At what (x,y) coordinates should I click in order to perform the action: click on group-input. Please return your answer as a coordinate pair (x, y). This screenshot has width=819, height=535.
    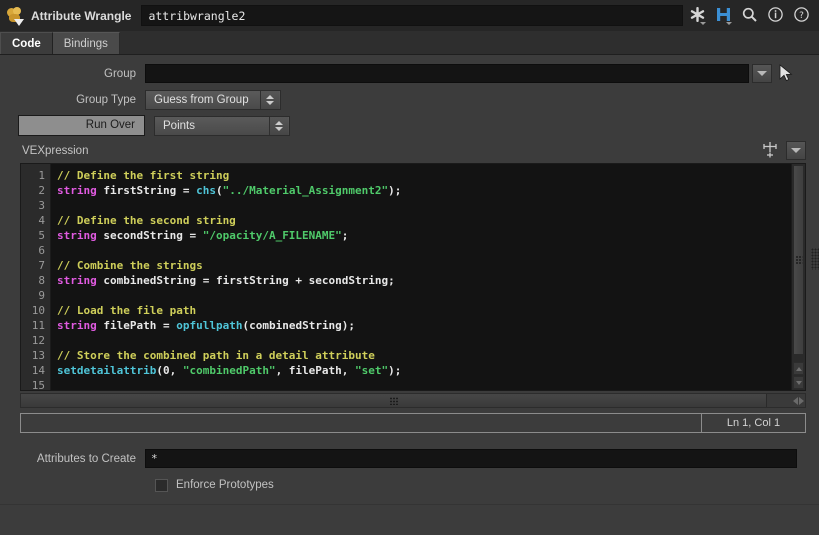
    Looking at the image, I should click on (447, 73).